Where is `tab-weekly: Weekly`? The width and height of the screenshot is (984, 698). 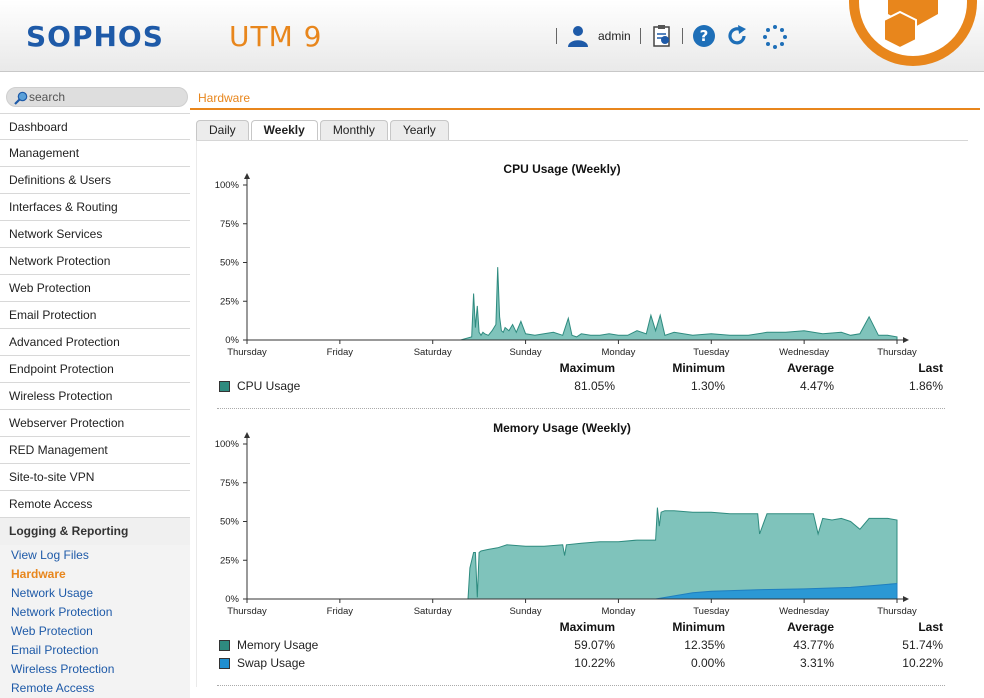
tab-weekly: Weekly is located at coordinates (284, 130).